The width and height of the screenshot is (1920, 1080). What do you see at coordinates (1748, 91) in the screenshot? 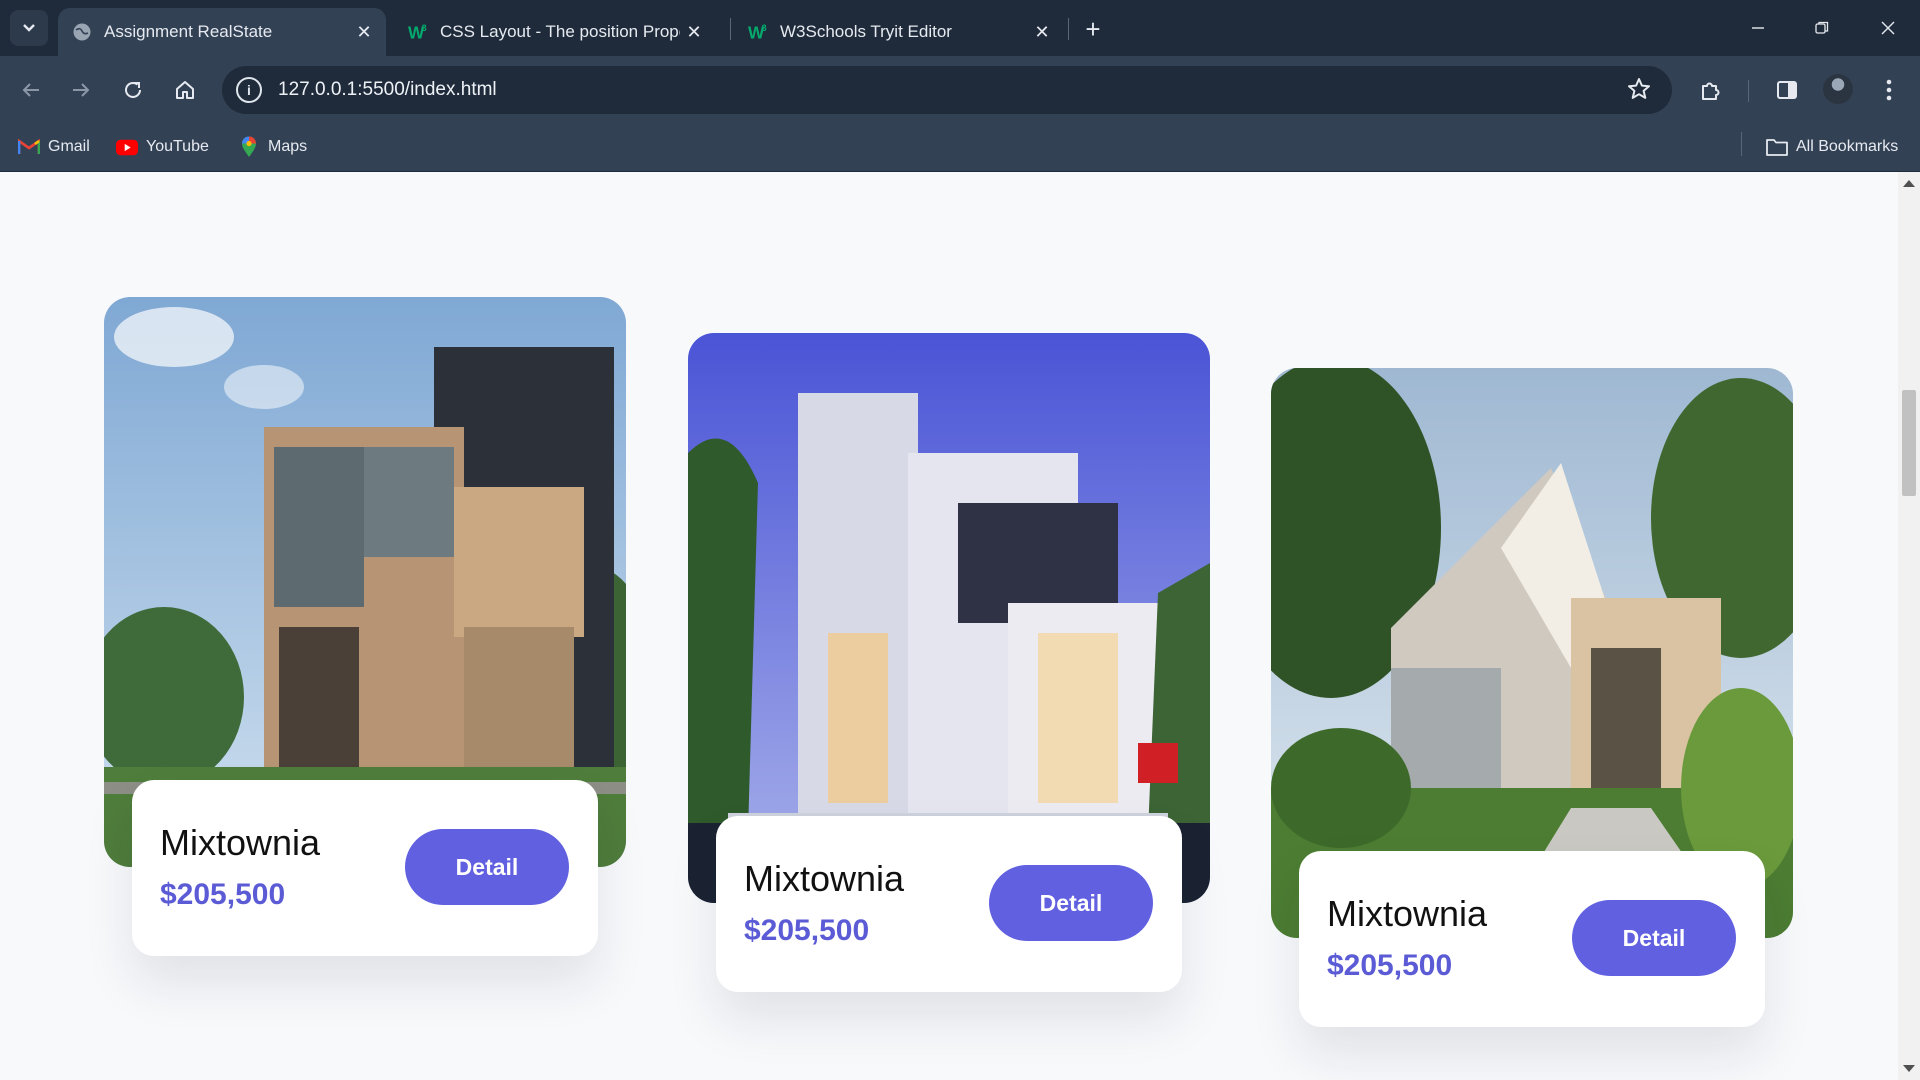
I see `toolbar-divider` at bounding box center [1748, 91].